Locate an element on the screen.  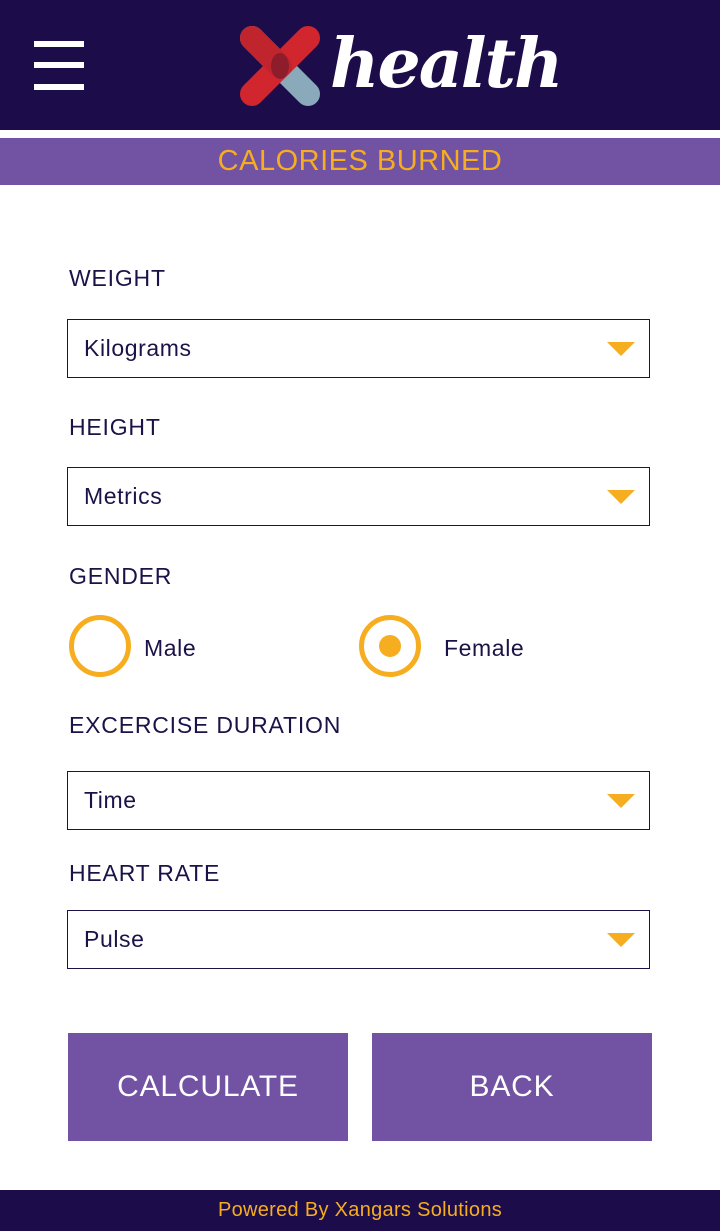
heart-rate-label: HEART RATE is located at coordinates (145, 873).